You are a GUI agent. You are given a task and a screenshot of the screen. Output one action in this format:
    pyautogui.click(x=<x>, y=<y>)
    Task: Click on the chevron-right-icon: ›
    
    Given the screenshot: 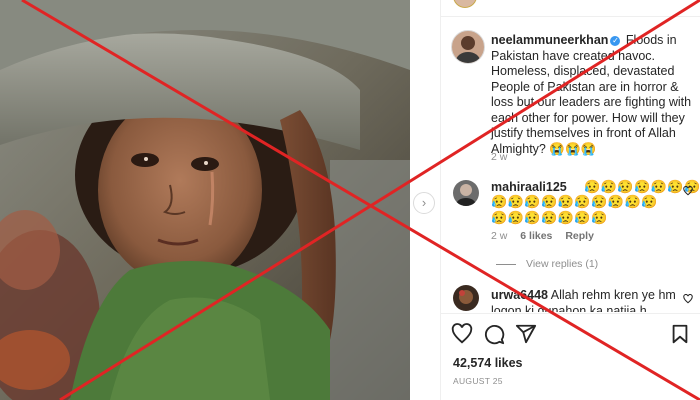 What is the action you would take?
    pyautogui.click(x=424, y=202)
    